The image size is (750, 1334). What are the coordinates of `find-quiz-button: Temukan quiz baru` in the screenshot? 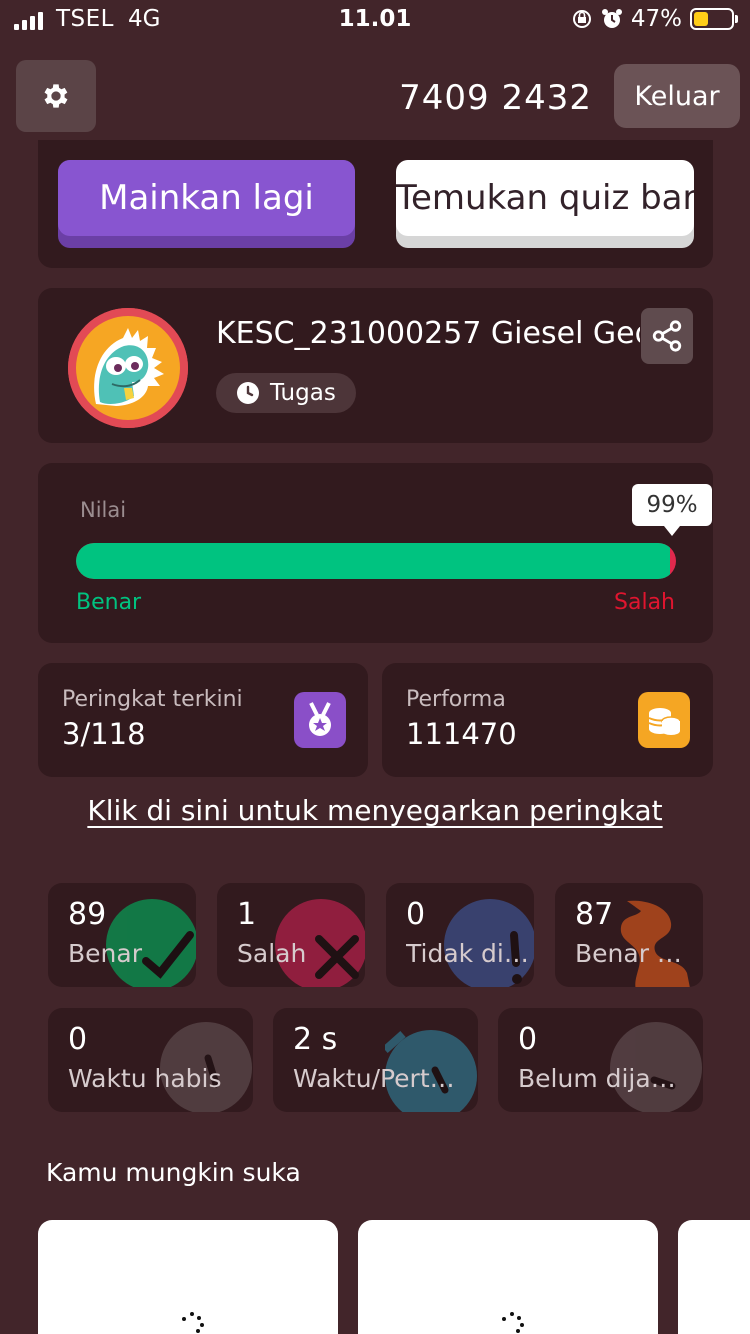 It's located at (545, 204).